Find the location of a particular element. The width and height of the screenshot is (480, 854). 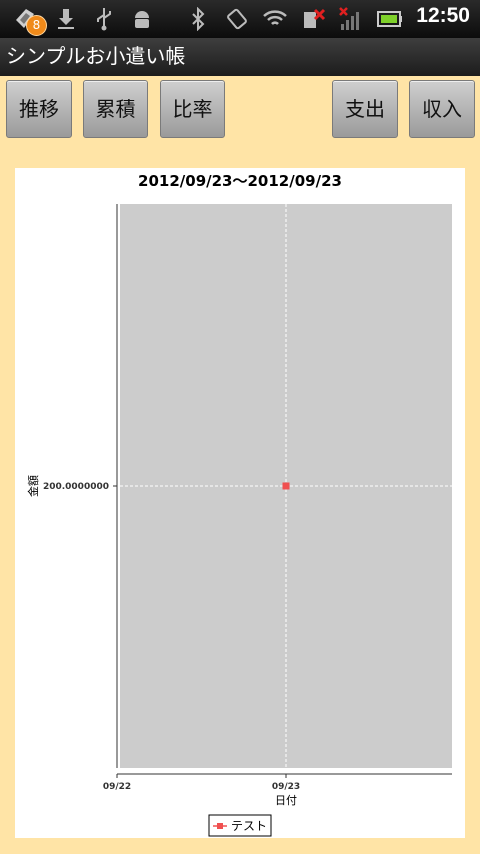

expense-button: 支出 is located at coordinates (365, 109).